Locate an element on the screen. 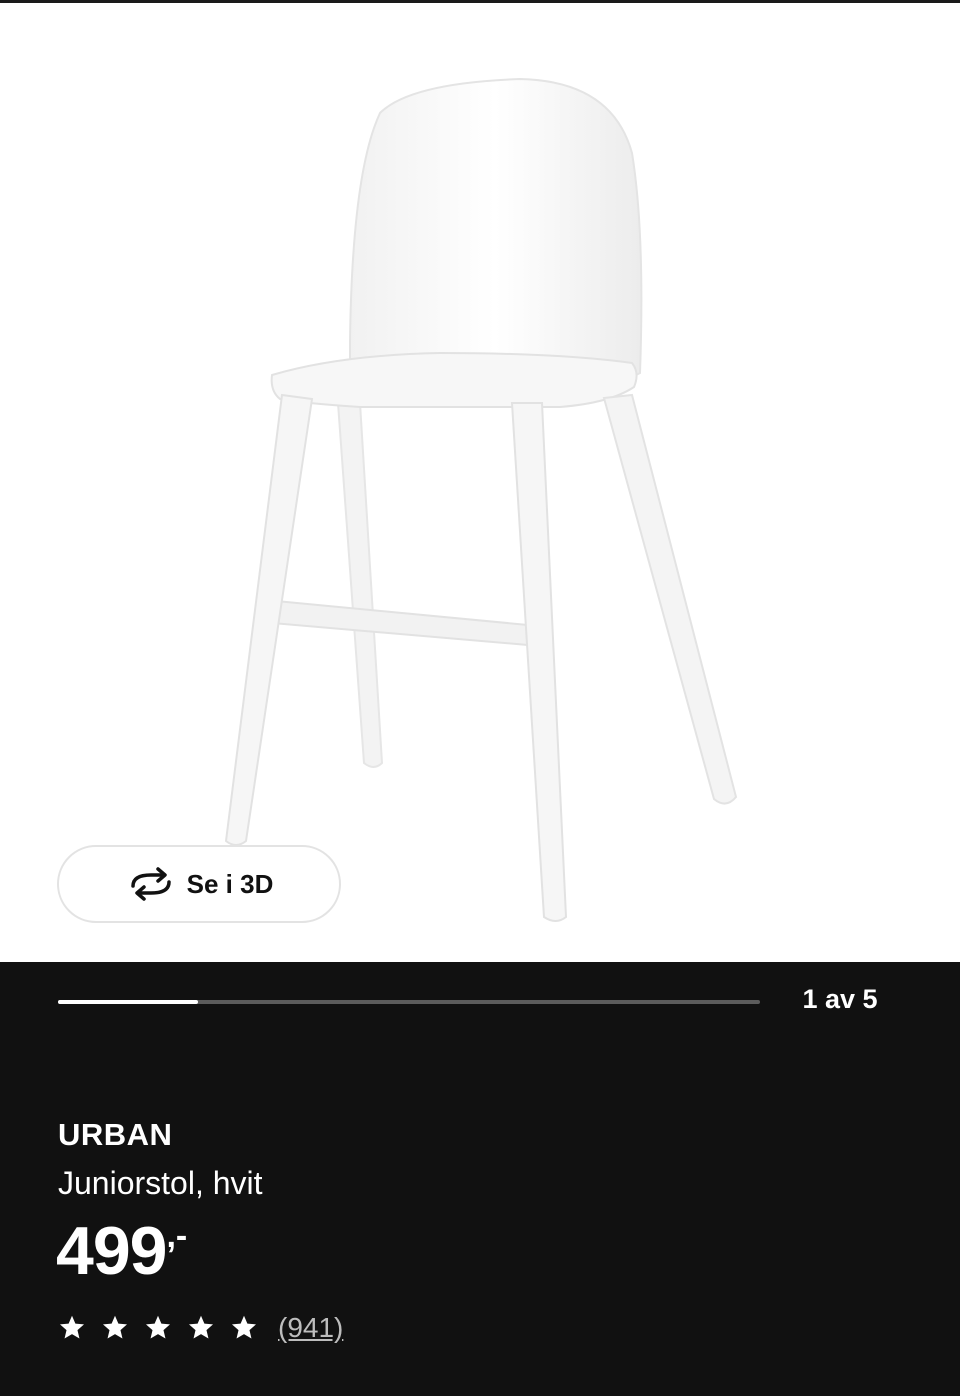 The image size is (960, 1396). view-in-3d-button: Se i 3D is located at coordinates (199, 884).